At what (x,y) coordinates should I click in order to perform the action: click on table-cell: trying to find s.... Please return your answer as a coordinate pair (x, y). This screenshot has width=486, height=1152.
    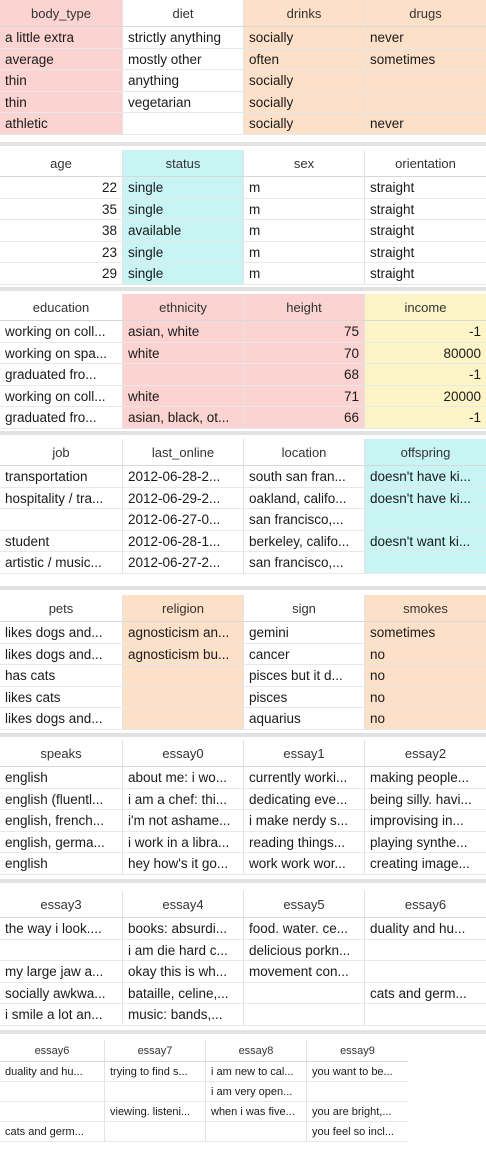
    Looking at the image, I should click on (154, 1072).